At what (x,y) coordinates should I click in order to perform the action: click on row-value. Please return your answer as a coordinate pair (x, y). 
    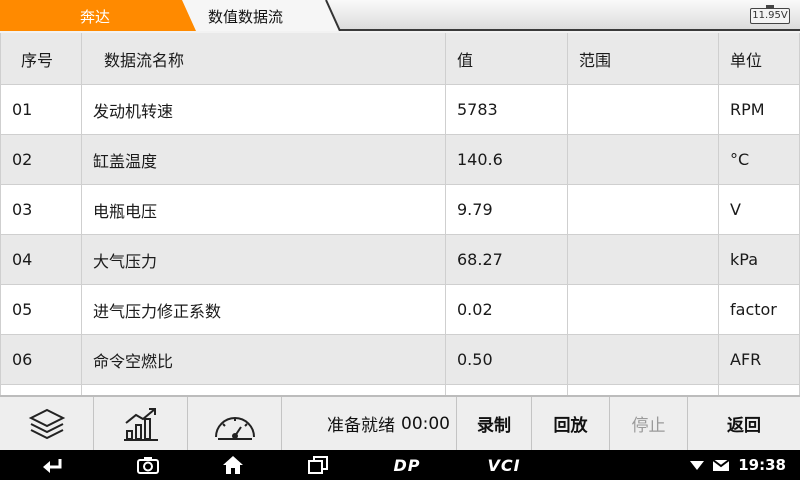
    Looking at the image, I should click on (507, 390).